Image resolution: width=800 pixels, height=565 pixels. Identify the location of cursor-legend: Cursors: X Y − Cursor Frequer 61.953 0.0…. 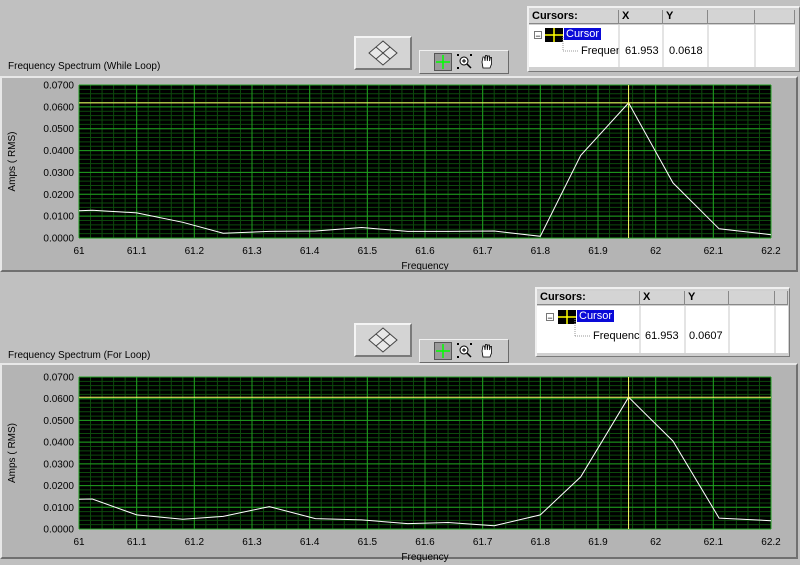
(663, 39).